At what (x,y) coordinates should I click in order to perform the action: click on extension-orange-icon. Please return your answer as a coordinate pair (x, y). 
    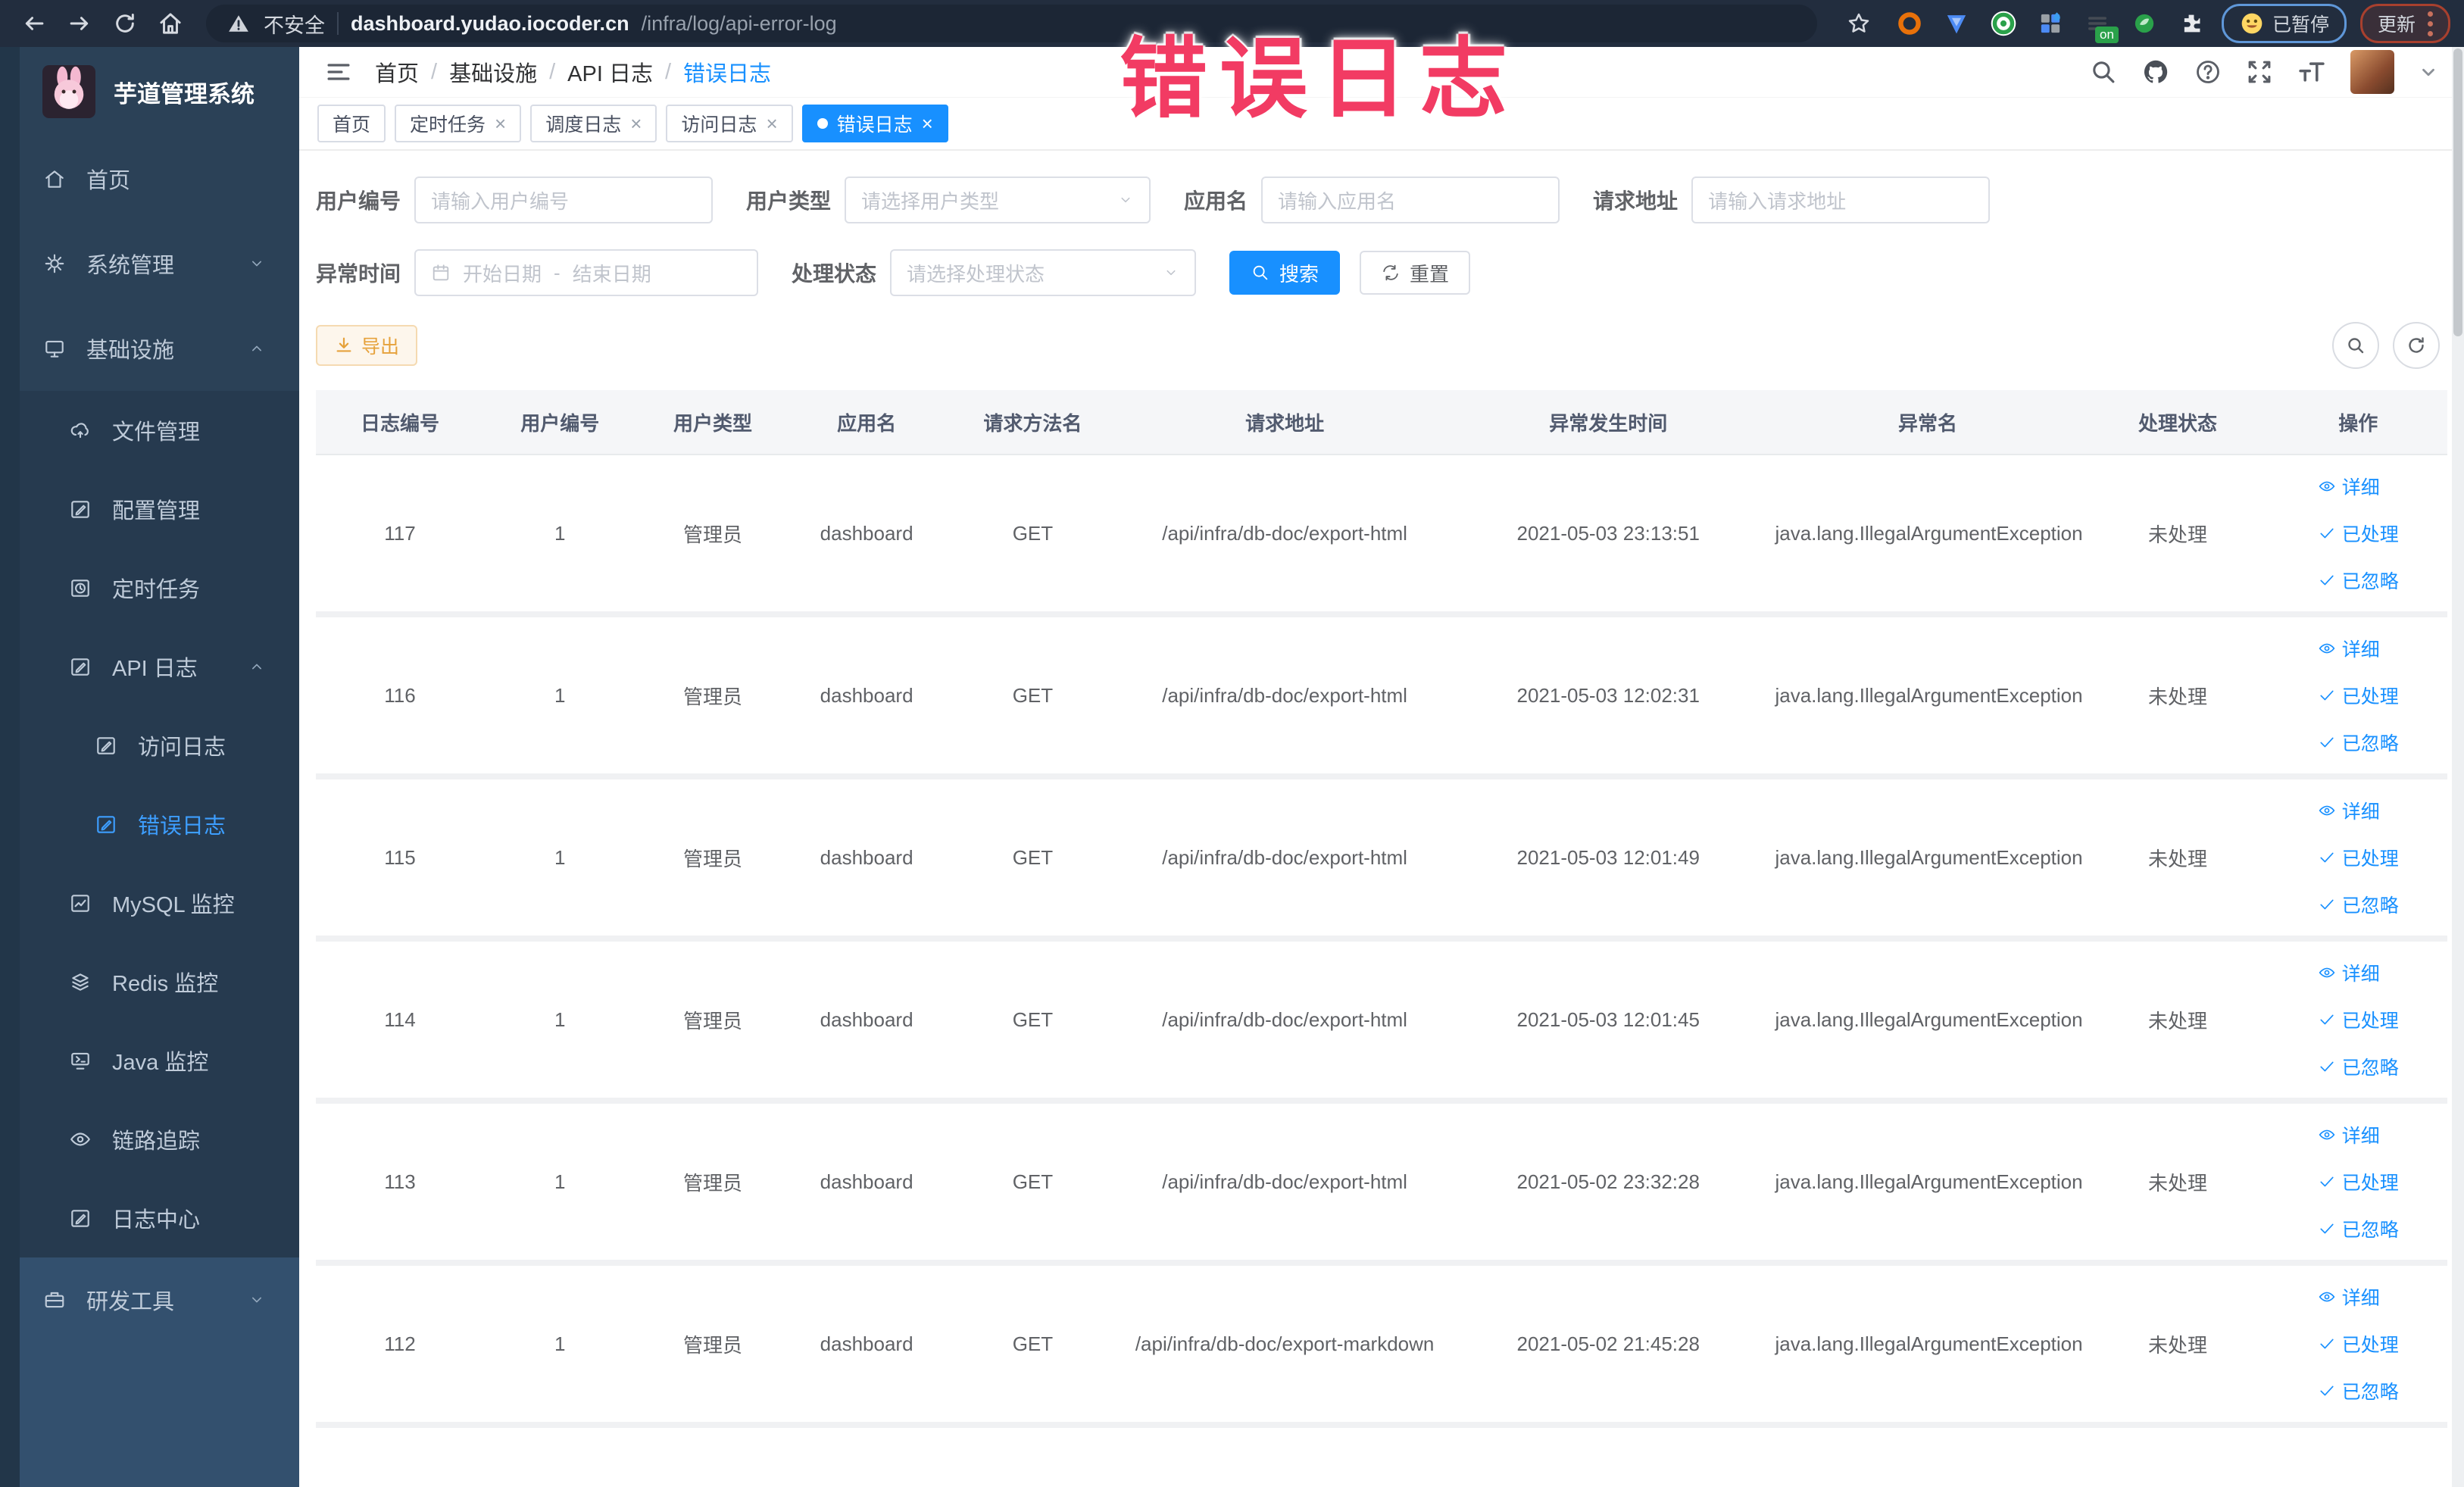
    Looking at the image, I should click on (1909, 23).